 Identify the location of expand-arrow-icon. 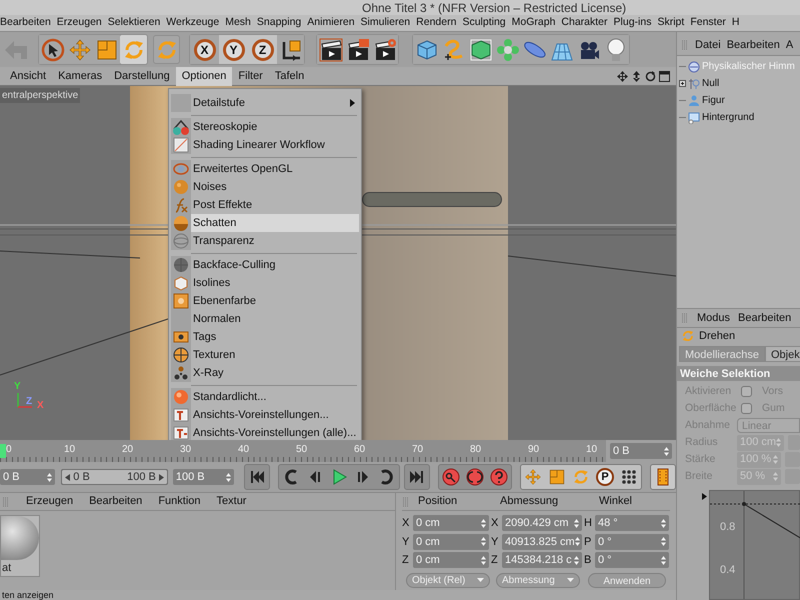
(704, 496).